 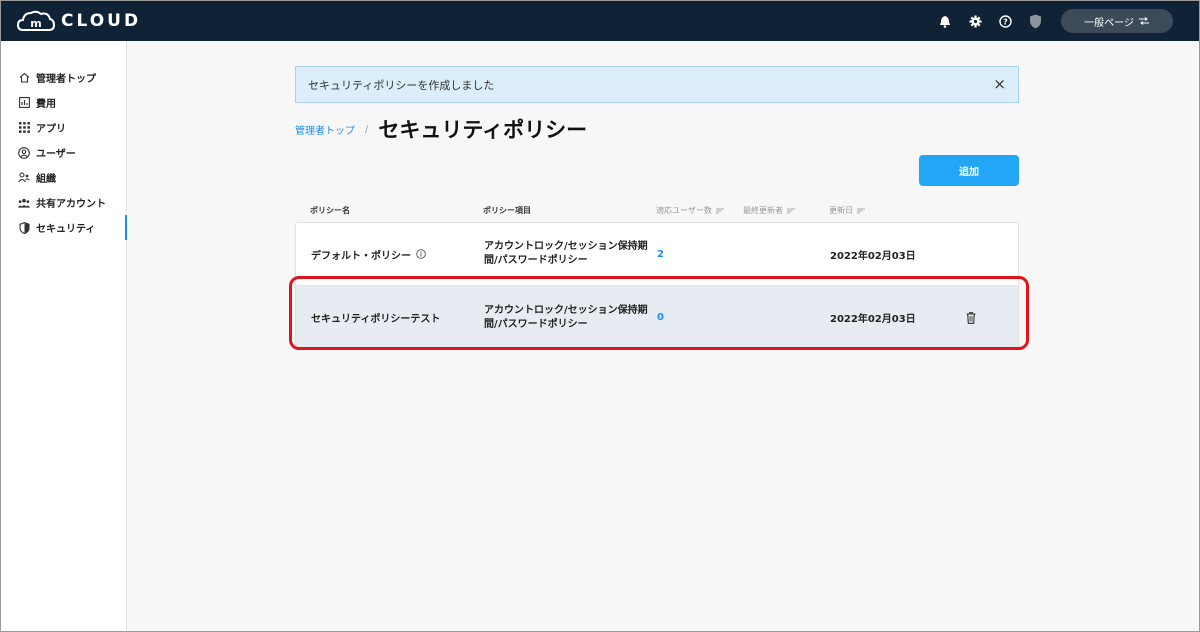 What do you see at coordinates (1035, 21) in the screenshot?
I see `shield-status-icon` at bounding box center [1035, 21].